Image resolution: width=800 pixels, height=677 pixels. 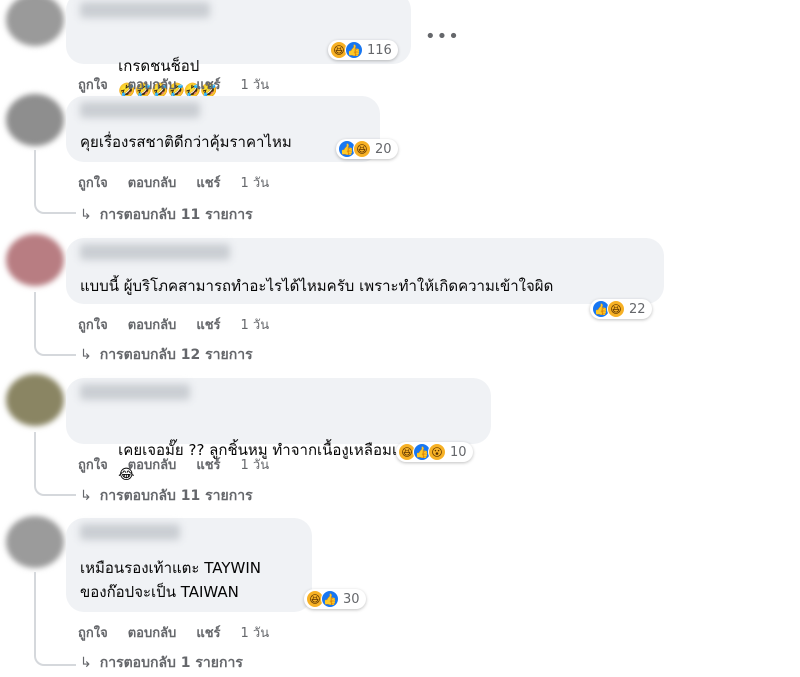 I want to click on replies-label: การตอบกลับ 12 รายการ, so click(x=176, y=355).